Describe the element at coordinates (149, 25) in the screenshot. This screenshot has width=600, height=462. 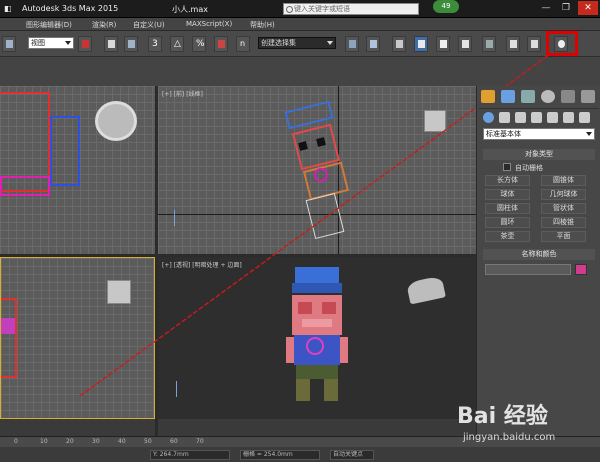
I see `menu-customize: 自定义(U)` at that location.